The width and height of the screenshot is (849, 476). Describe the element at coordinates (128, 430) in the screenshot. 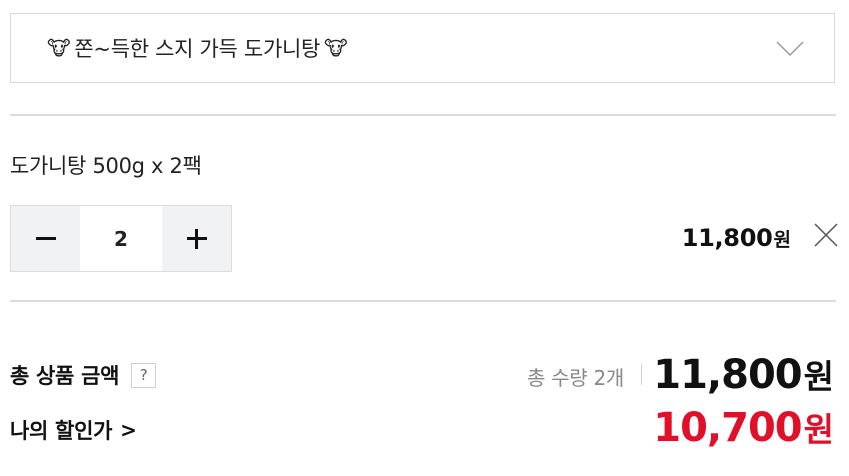

I see `chevron-right-icon: >` at that location.